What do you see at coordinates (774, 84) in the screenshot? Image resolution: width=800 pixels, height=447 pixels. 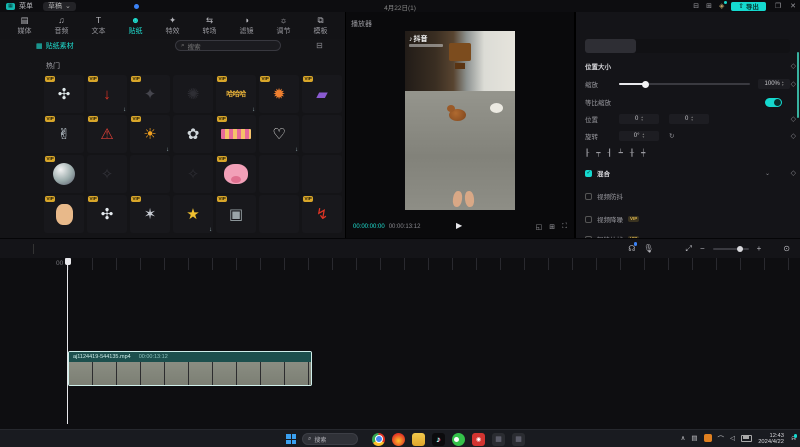 I see `scale-value-field: 100% ▴ ▾` at bounding box center [774, 84].